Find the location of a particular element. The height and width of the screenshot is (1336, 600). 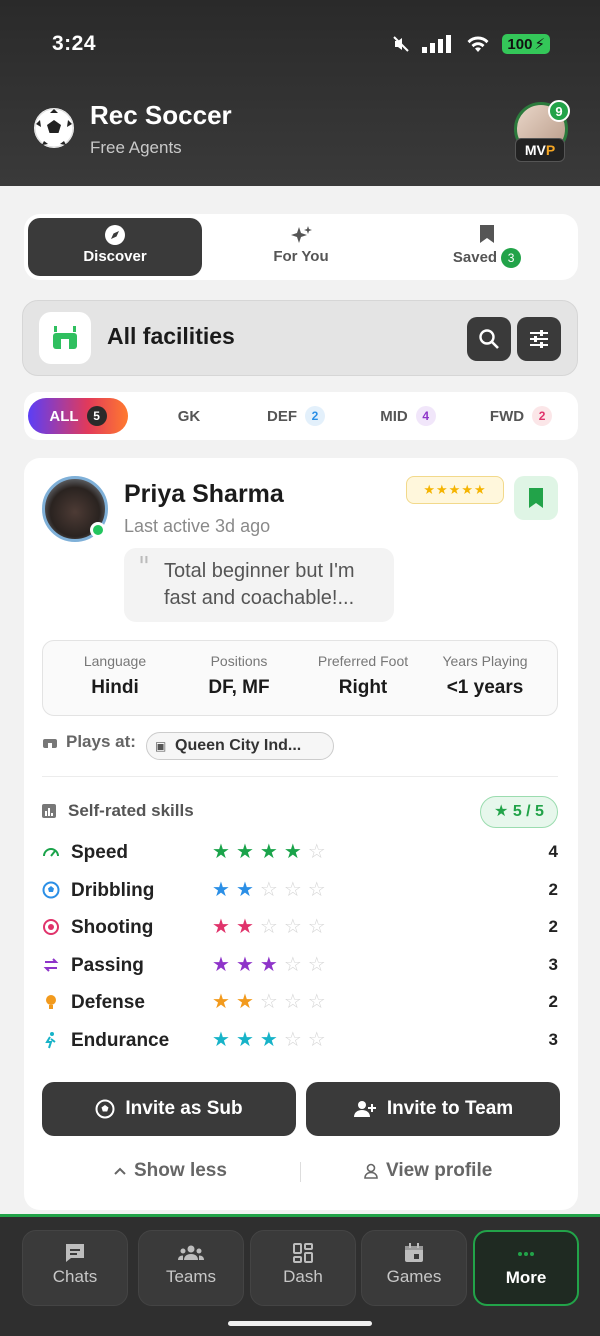

people-icon is located at coordinates (191, 1254).